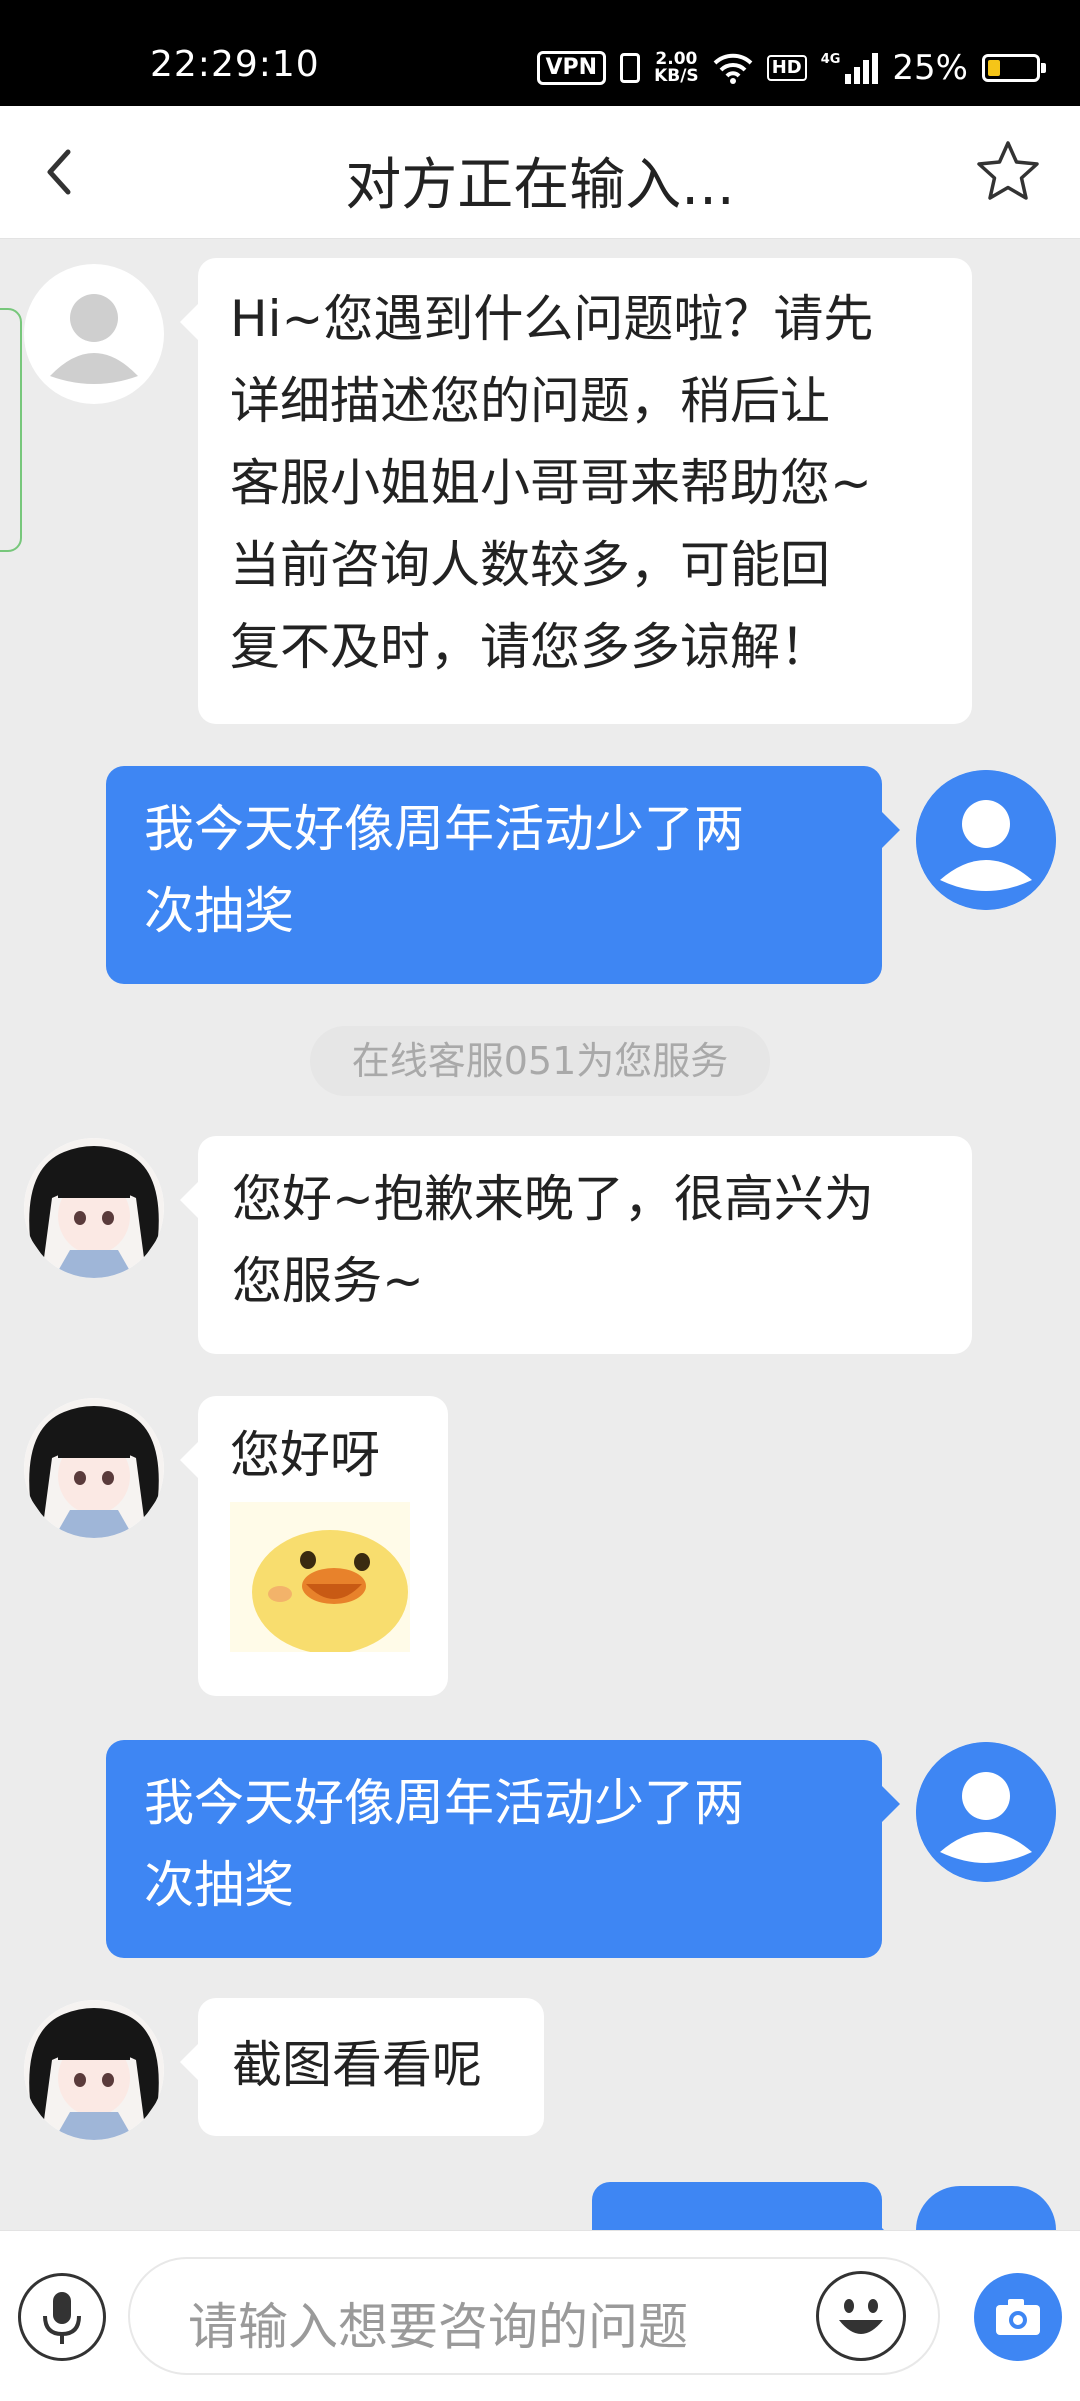 This screenshot has height=2401, width=1080. What do you see at coordinates (438, 2327) in the screenshot?
I see `message-input-placeholder: 请输入想要咨询的问题` at bounding box center [438, 2327].